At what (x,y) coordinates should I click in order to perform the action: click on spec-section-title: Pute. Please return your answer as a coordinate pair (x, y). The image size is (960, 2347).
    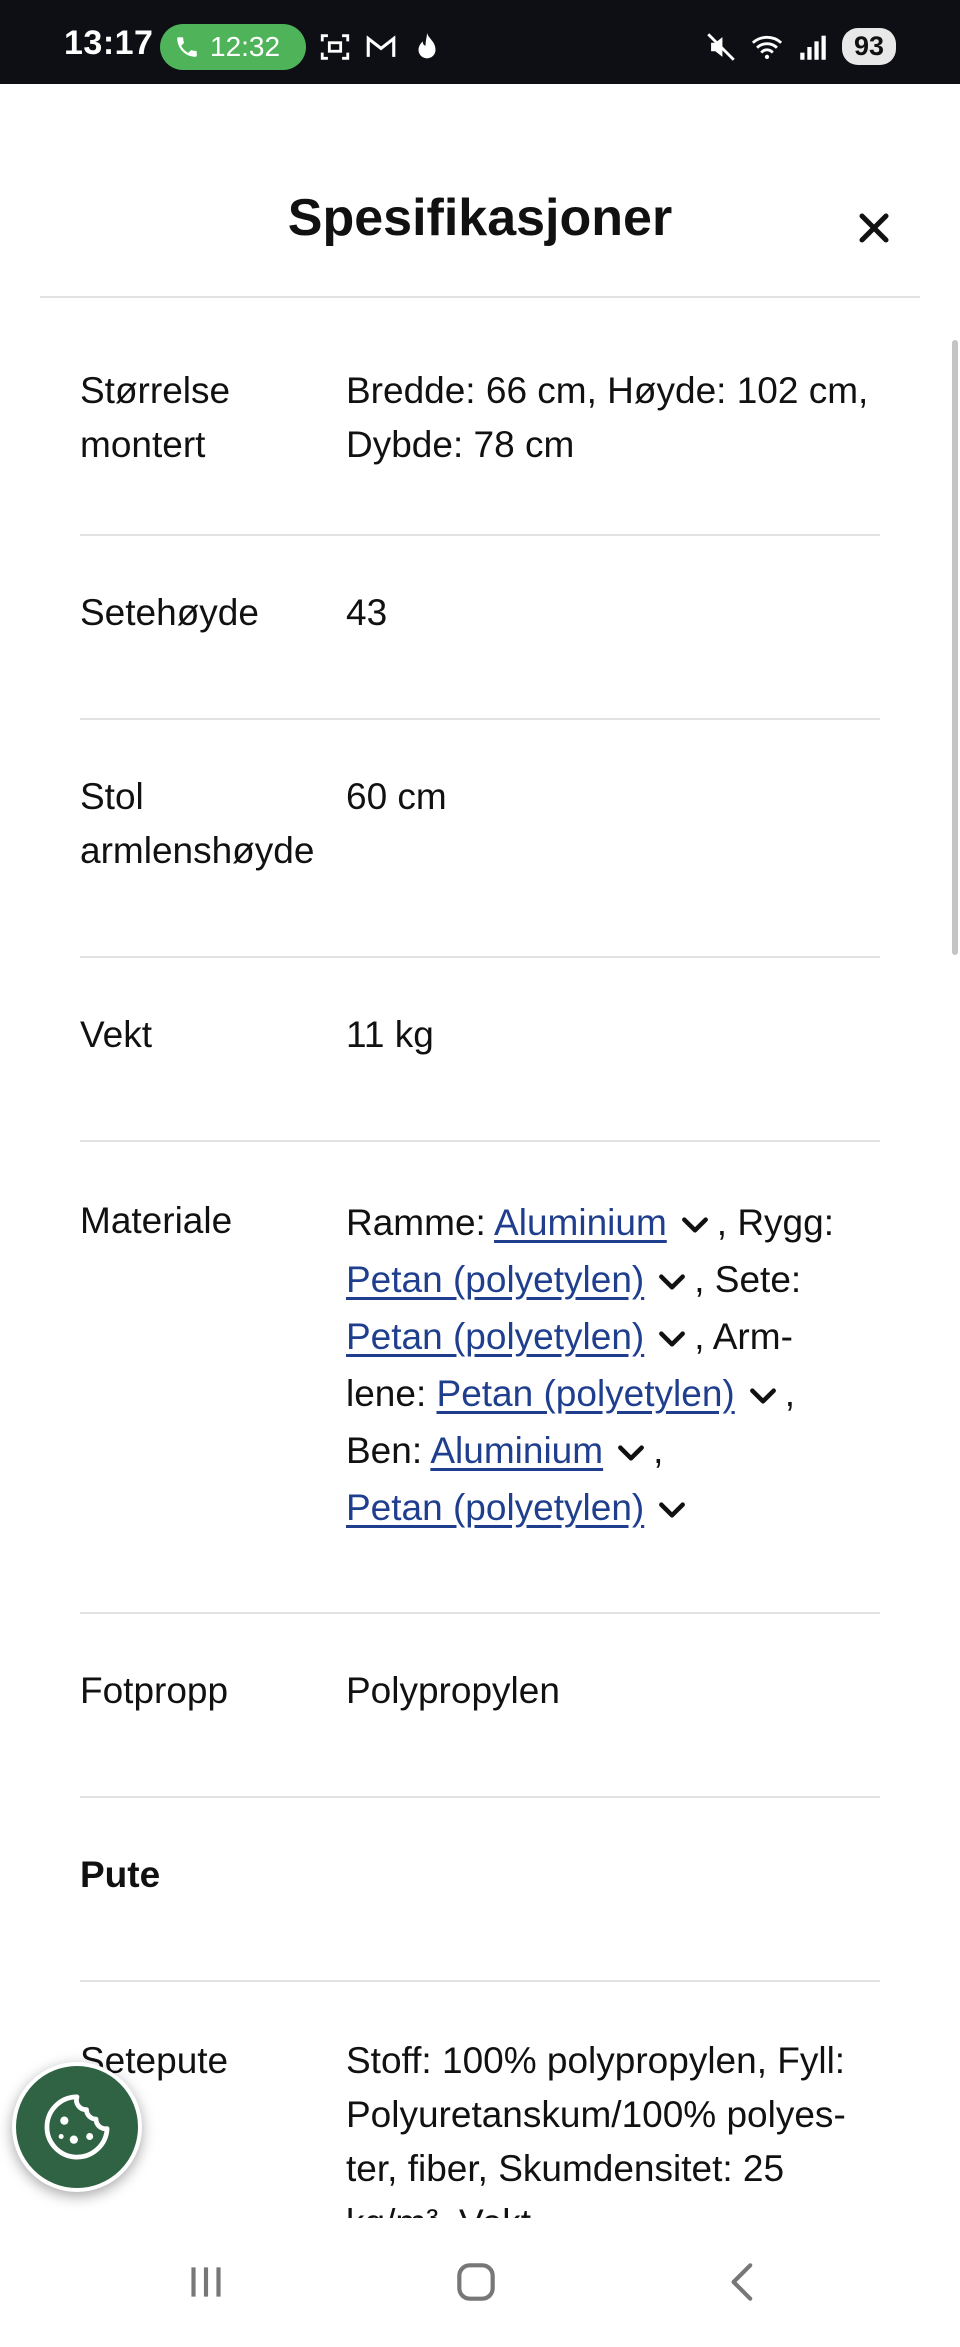
    Looking at the image, I should click on (120, 1874).